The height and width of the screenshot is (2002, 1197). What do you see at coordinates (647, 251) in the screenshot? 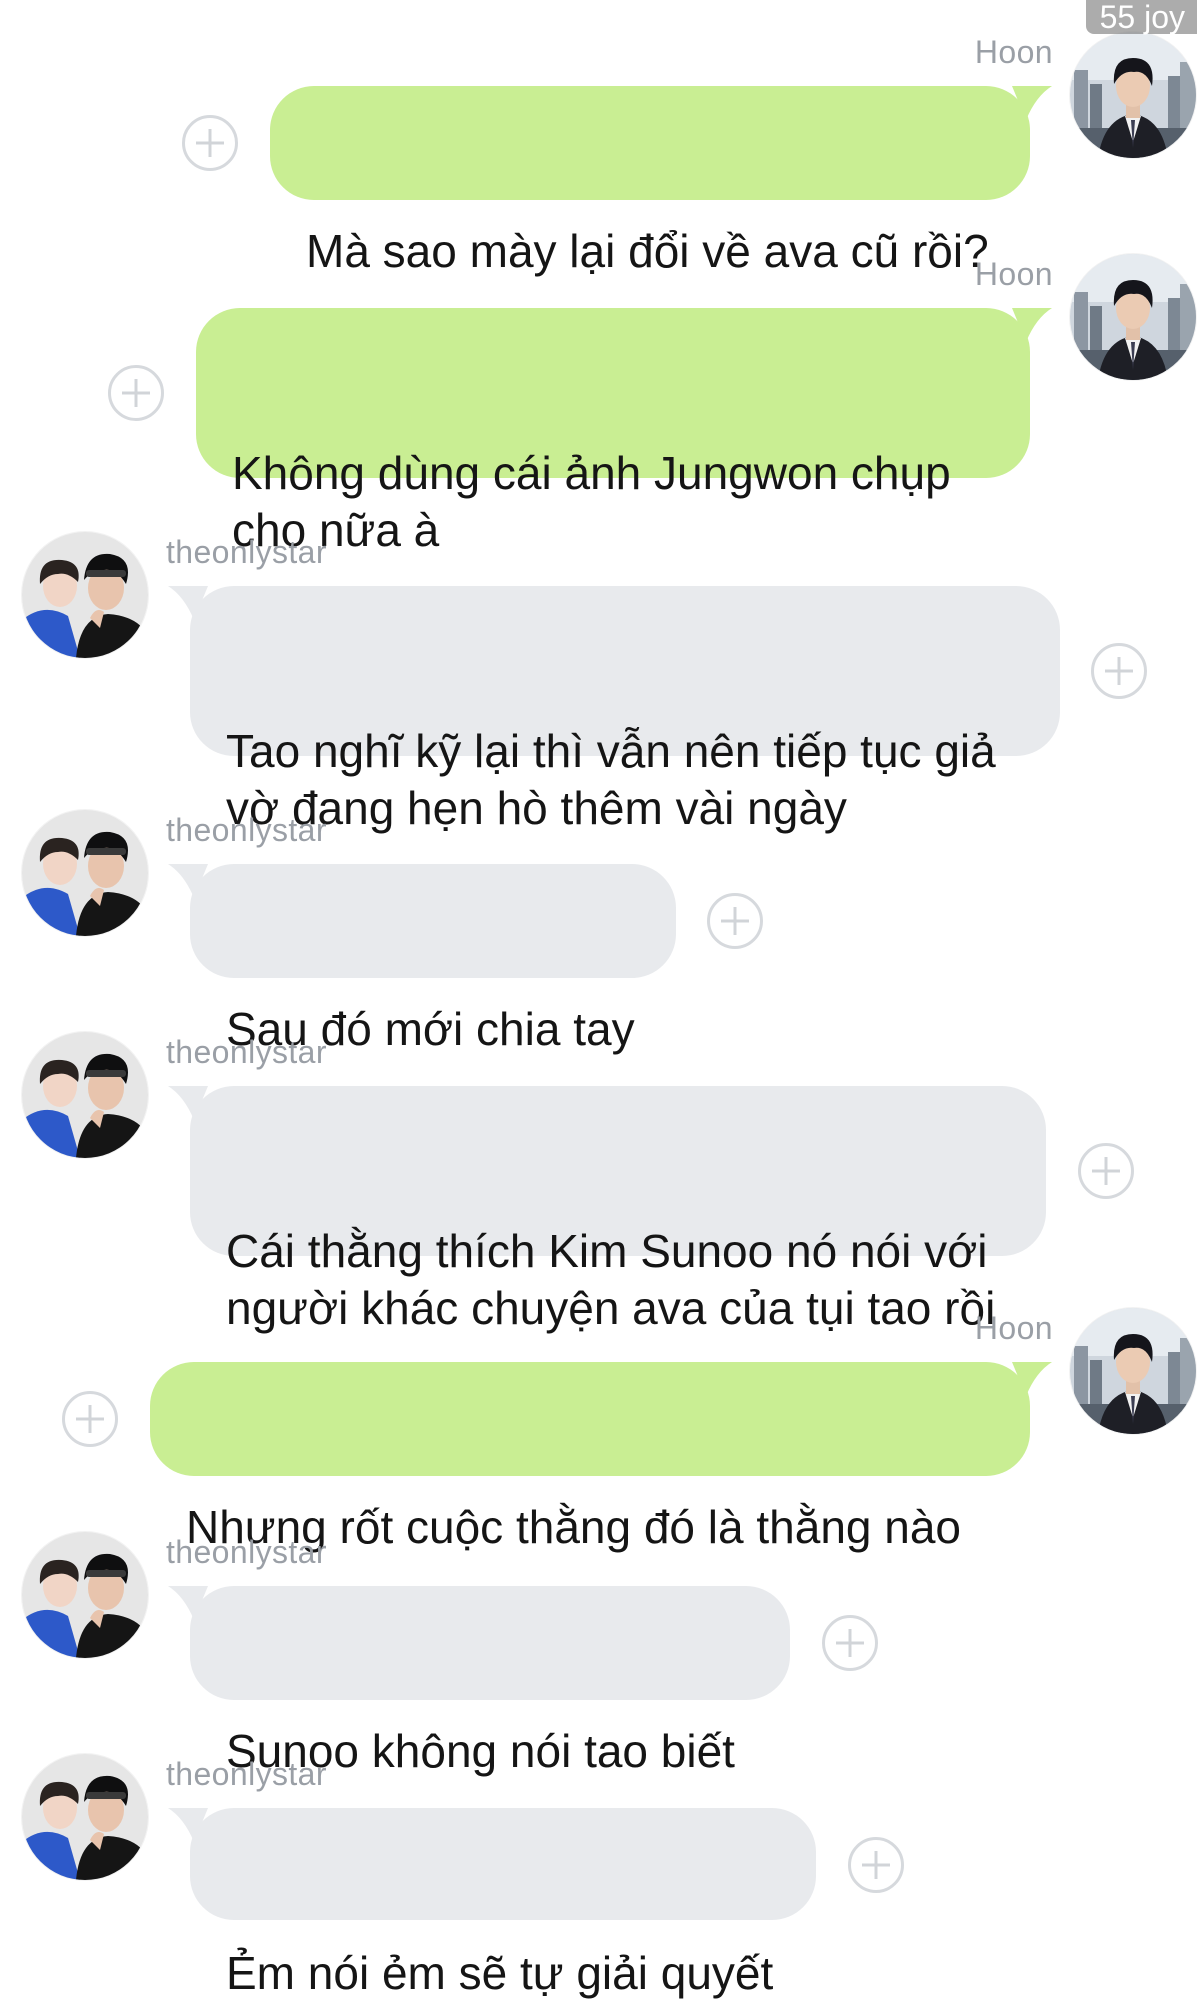
I see `message-text: Mà sao mày lại đổi về ava cũ rồi?` at bounding box center [647, 251].